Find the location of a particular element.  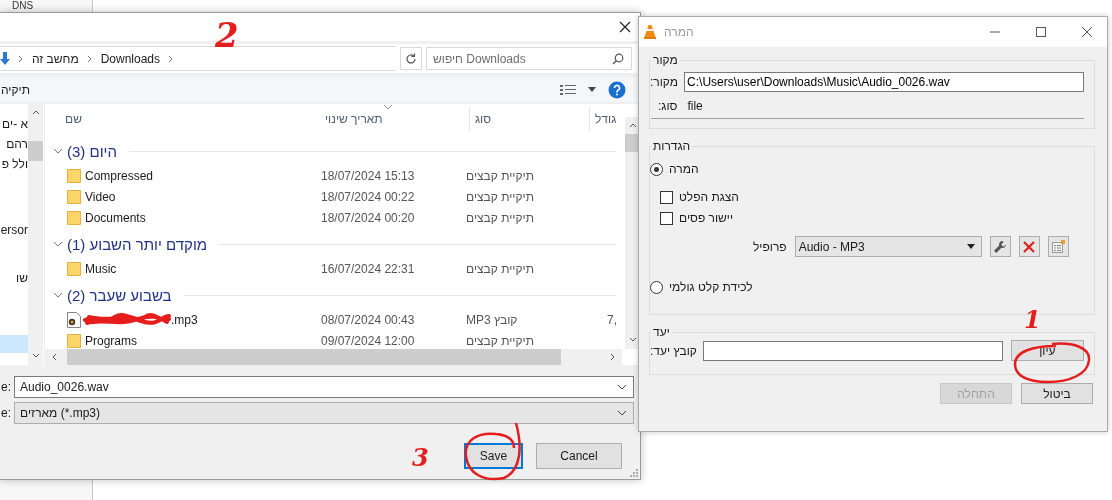

nav-item: שו is located at coordinates (14, 278).